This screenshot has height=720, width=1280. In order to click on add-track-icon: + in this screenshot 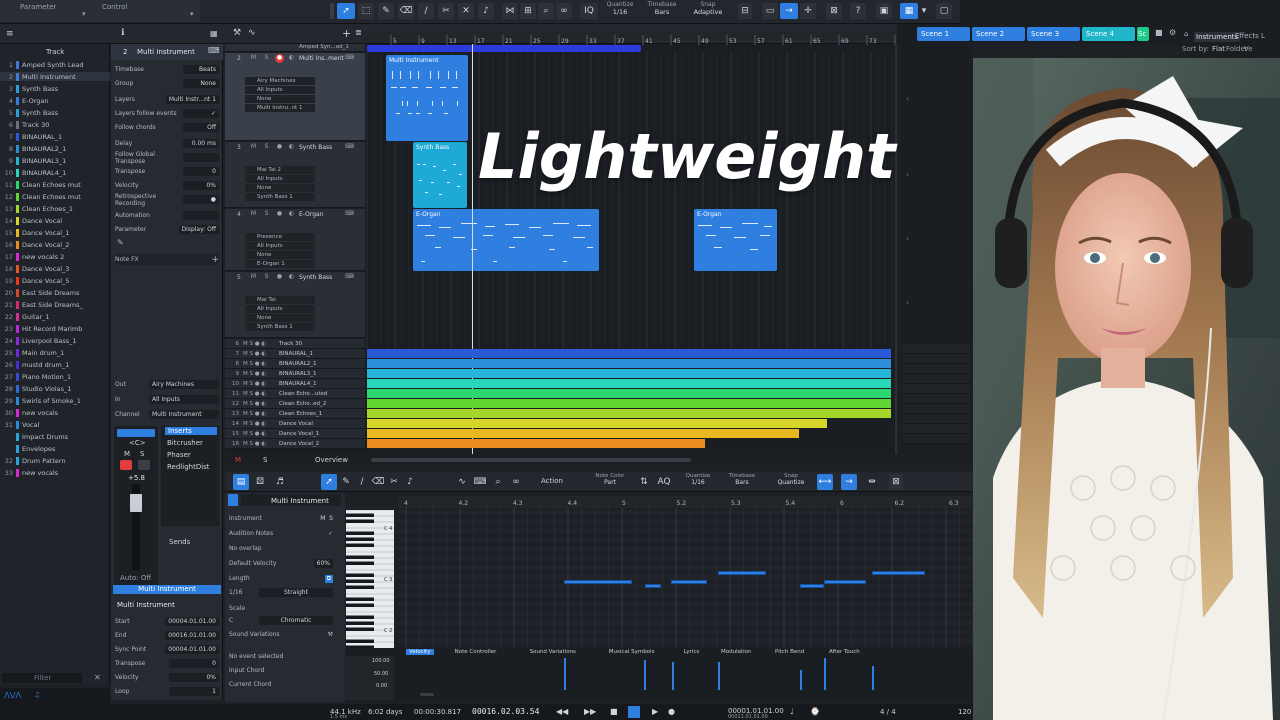, I will do `click(346, 33)`.